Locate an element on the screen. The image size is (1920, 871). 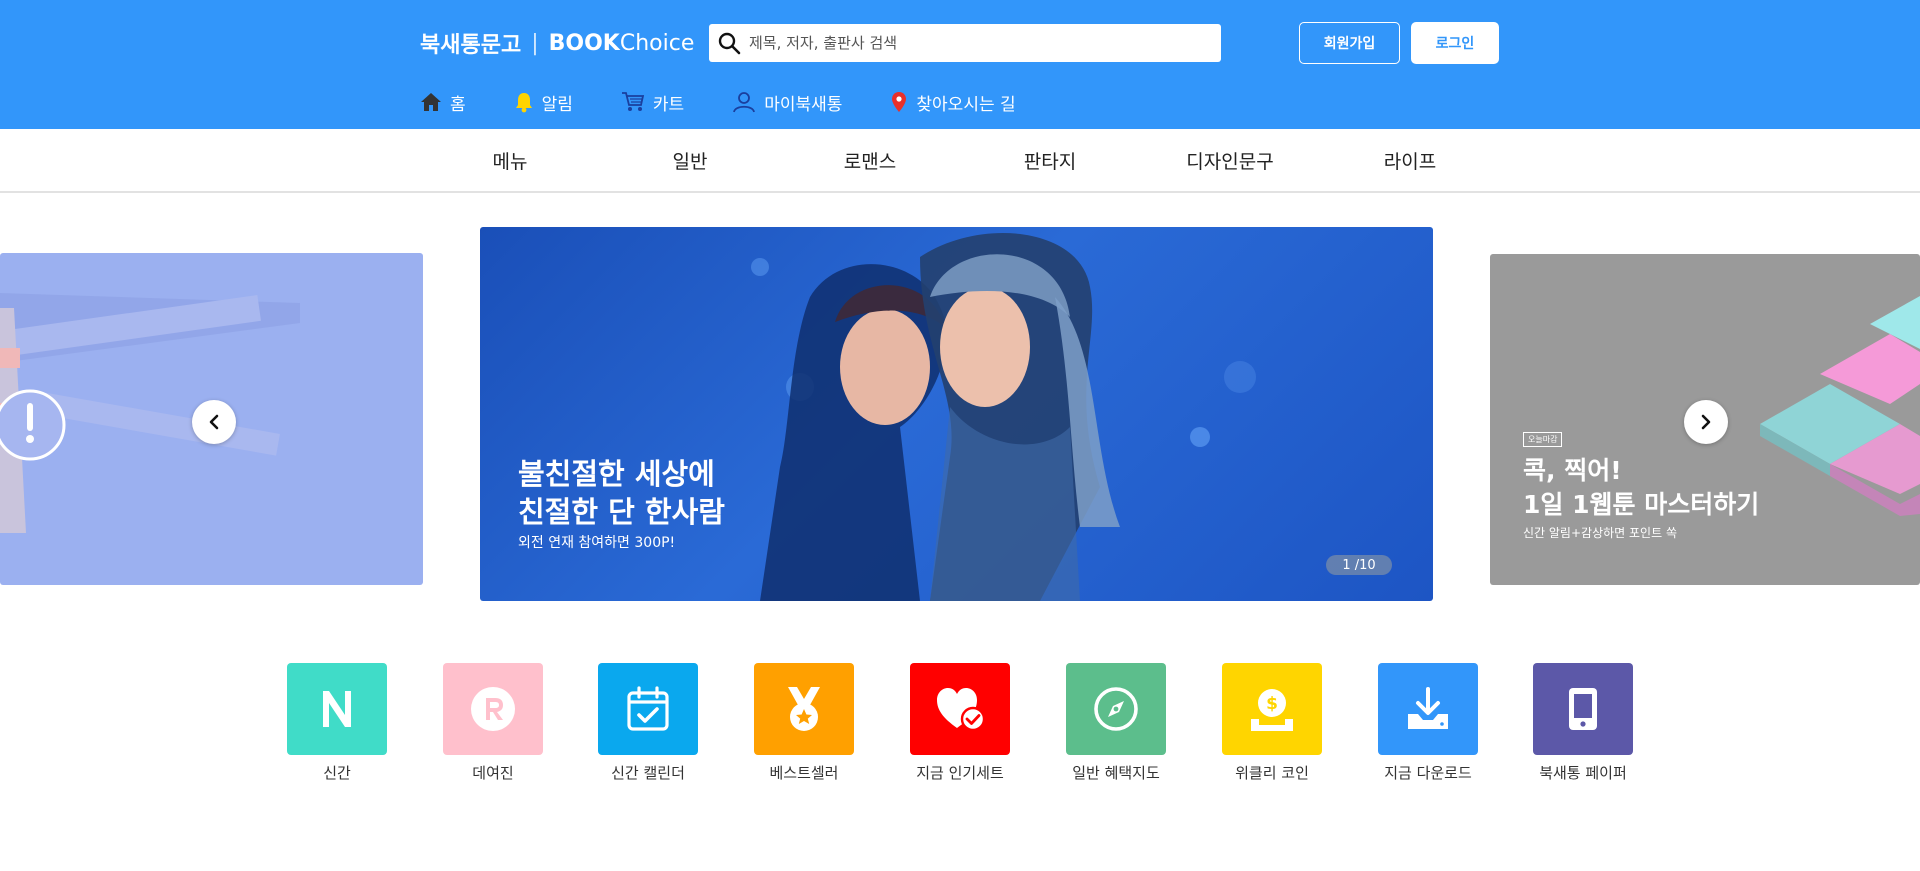
login-button: 로그인 is located at coordinates (1455, 43).